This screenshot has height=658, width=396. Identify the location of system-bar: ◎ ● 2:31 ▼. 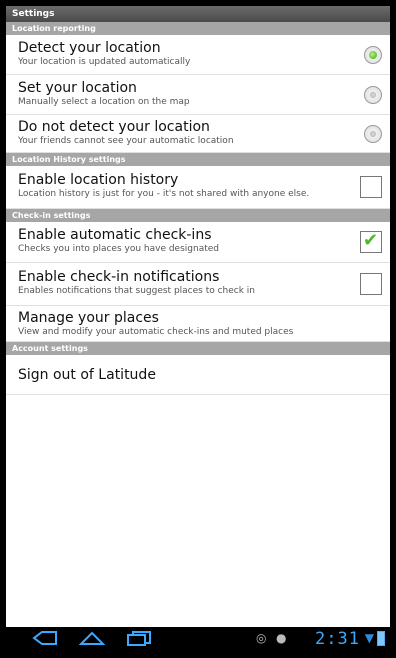
(198, 639).